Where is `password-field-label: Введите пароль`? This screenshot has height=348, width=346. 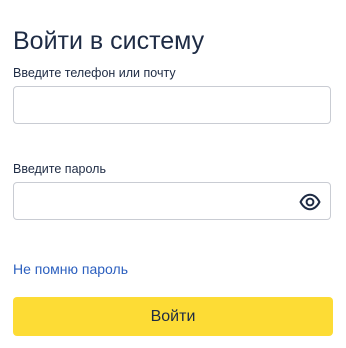
password-field-label: Введите пароль is located at coordinates (59, 169).